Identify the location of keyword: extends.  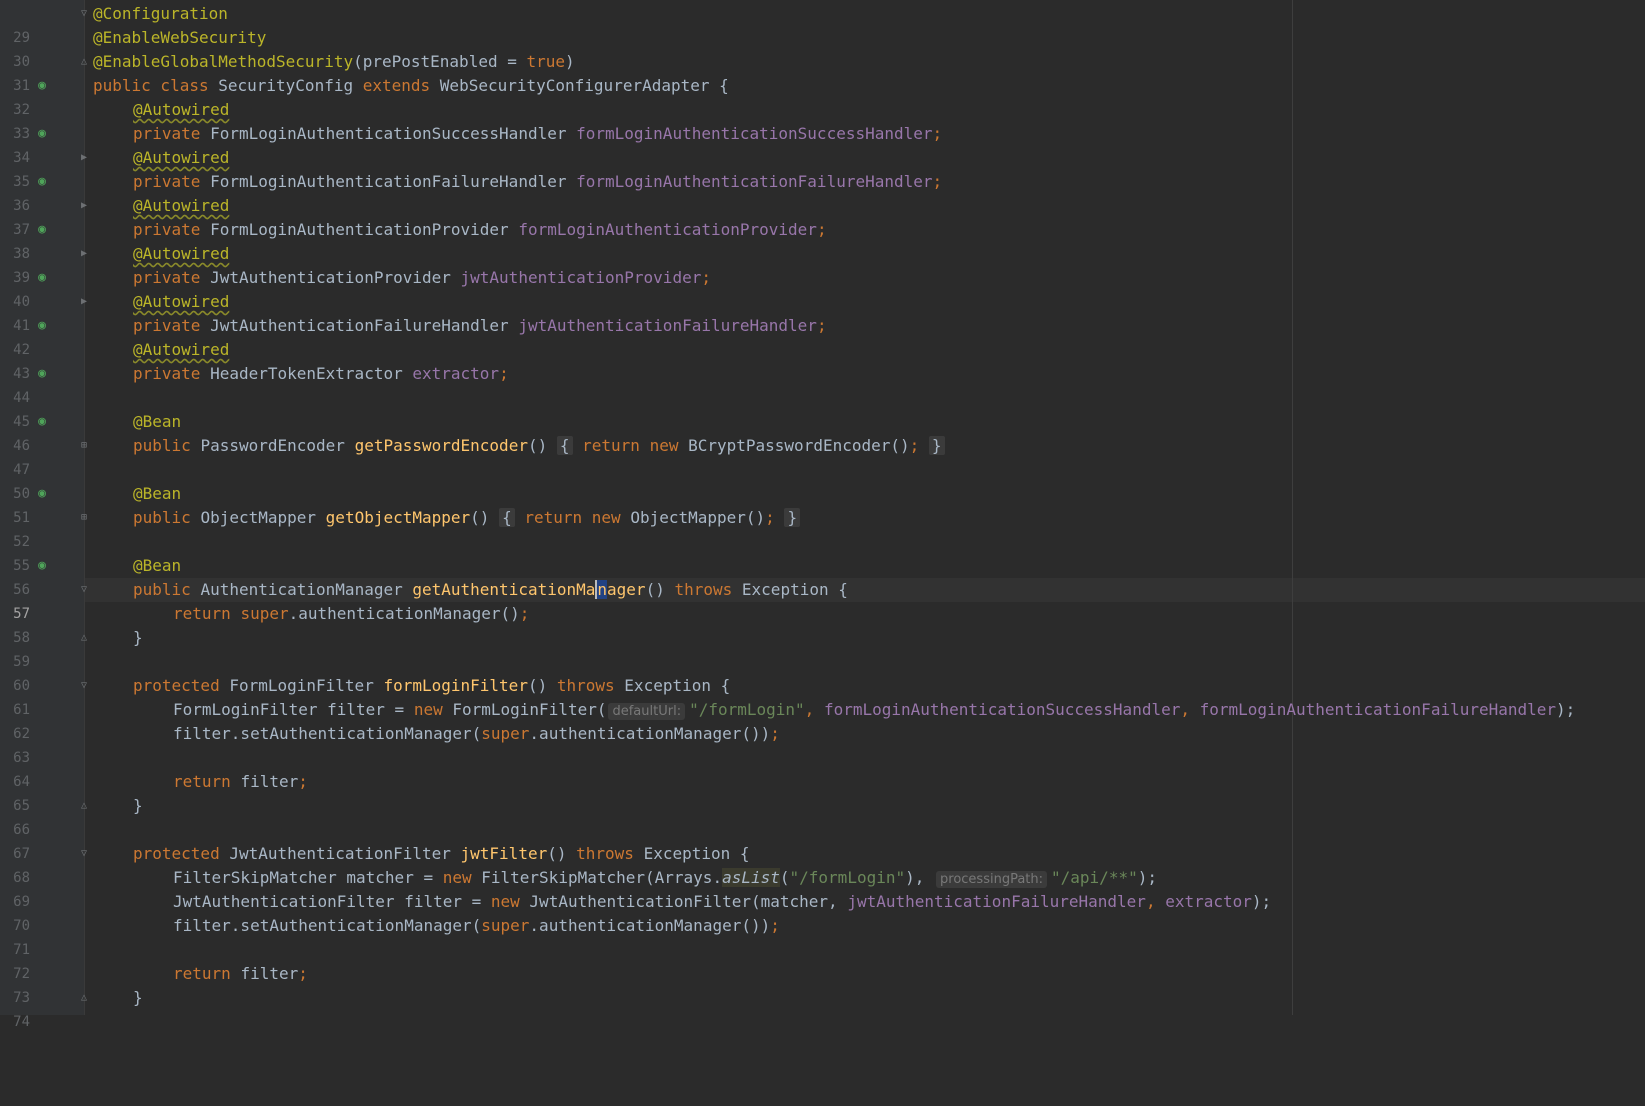
(401, 85).